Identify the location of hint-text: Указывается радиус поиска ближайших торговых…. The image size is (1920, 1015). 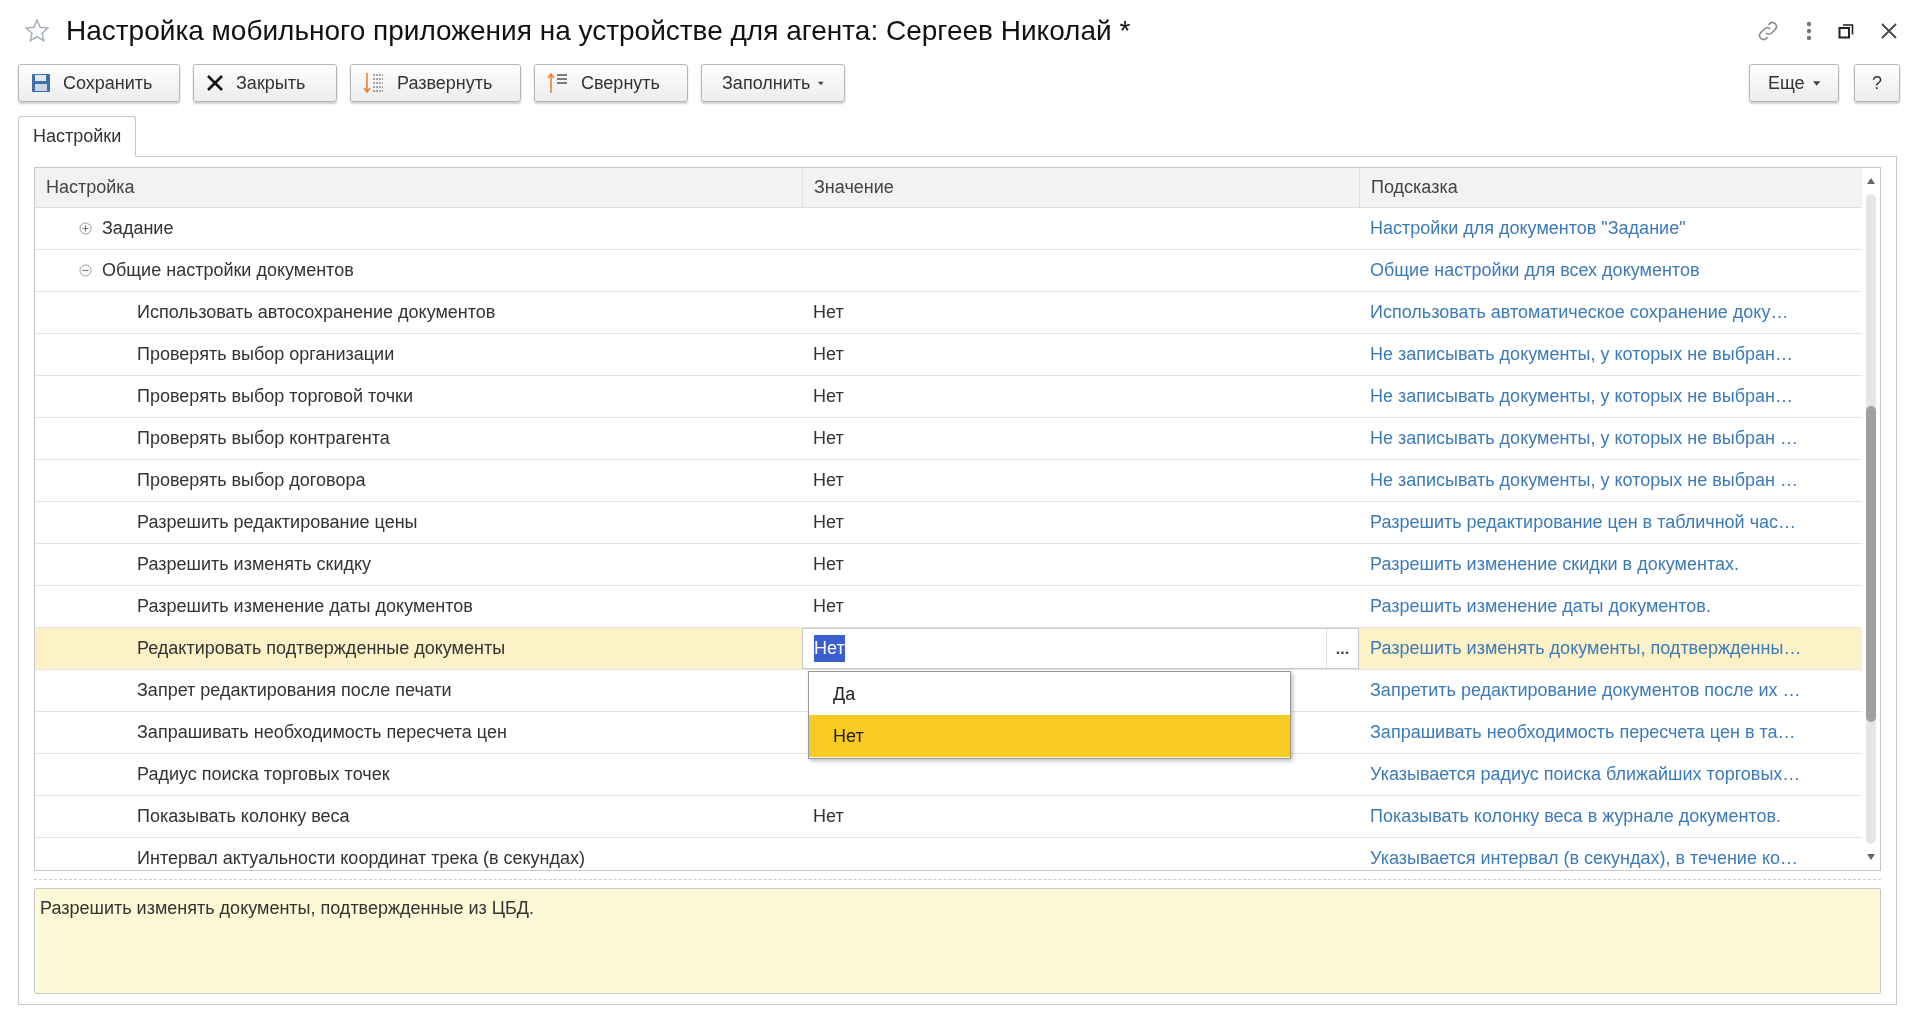
(1585, 774).